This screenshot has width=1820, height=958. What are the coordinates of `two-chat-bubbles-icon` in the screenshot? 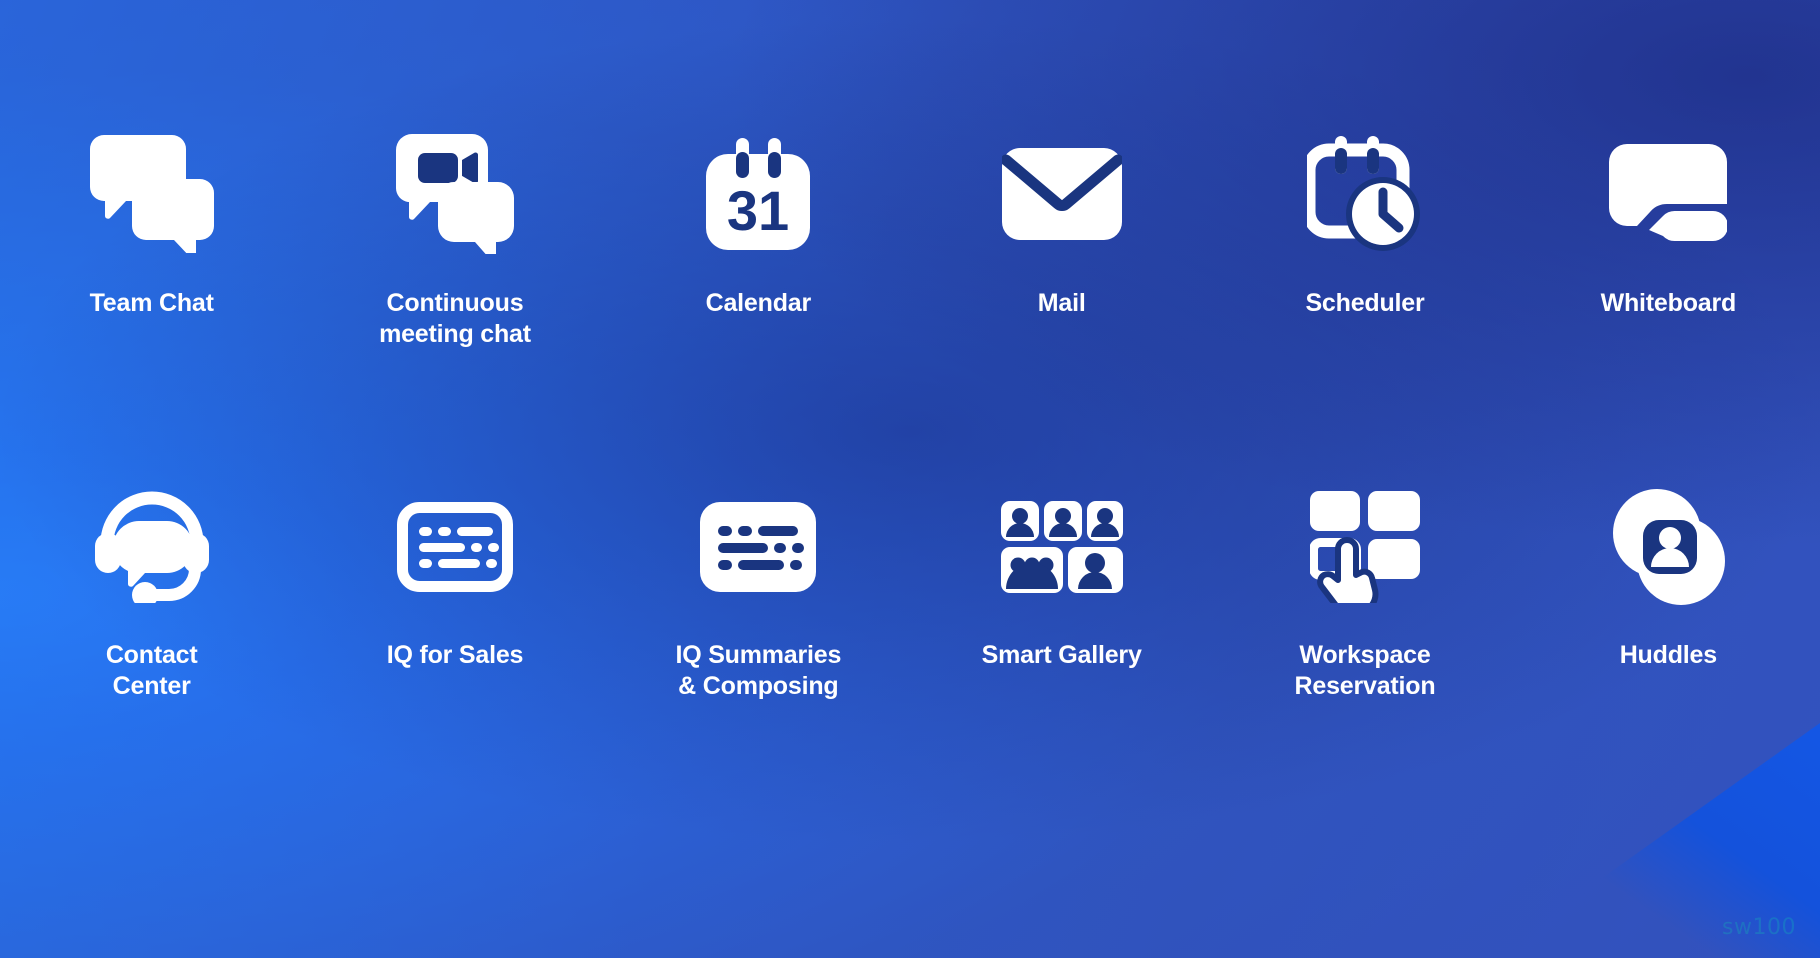 It's located at (151, 194).